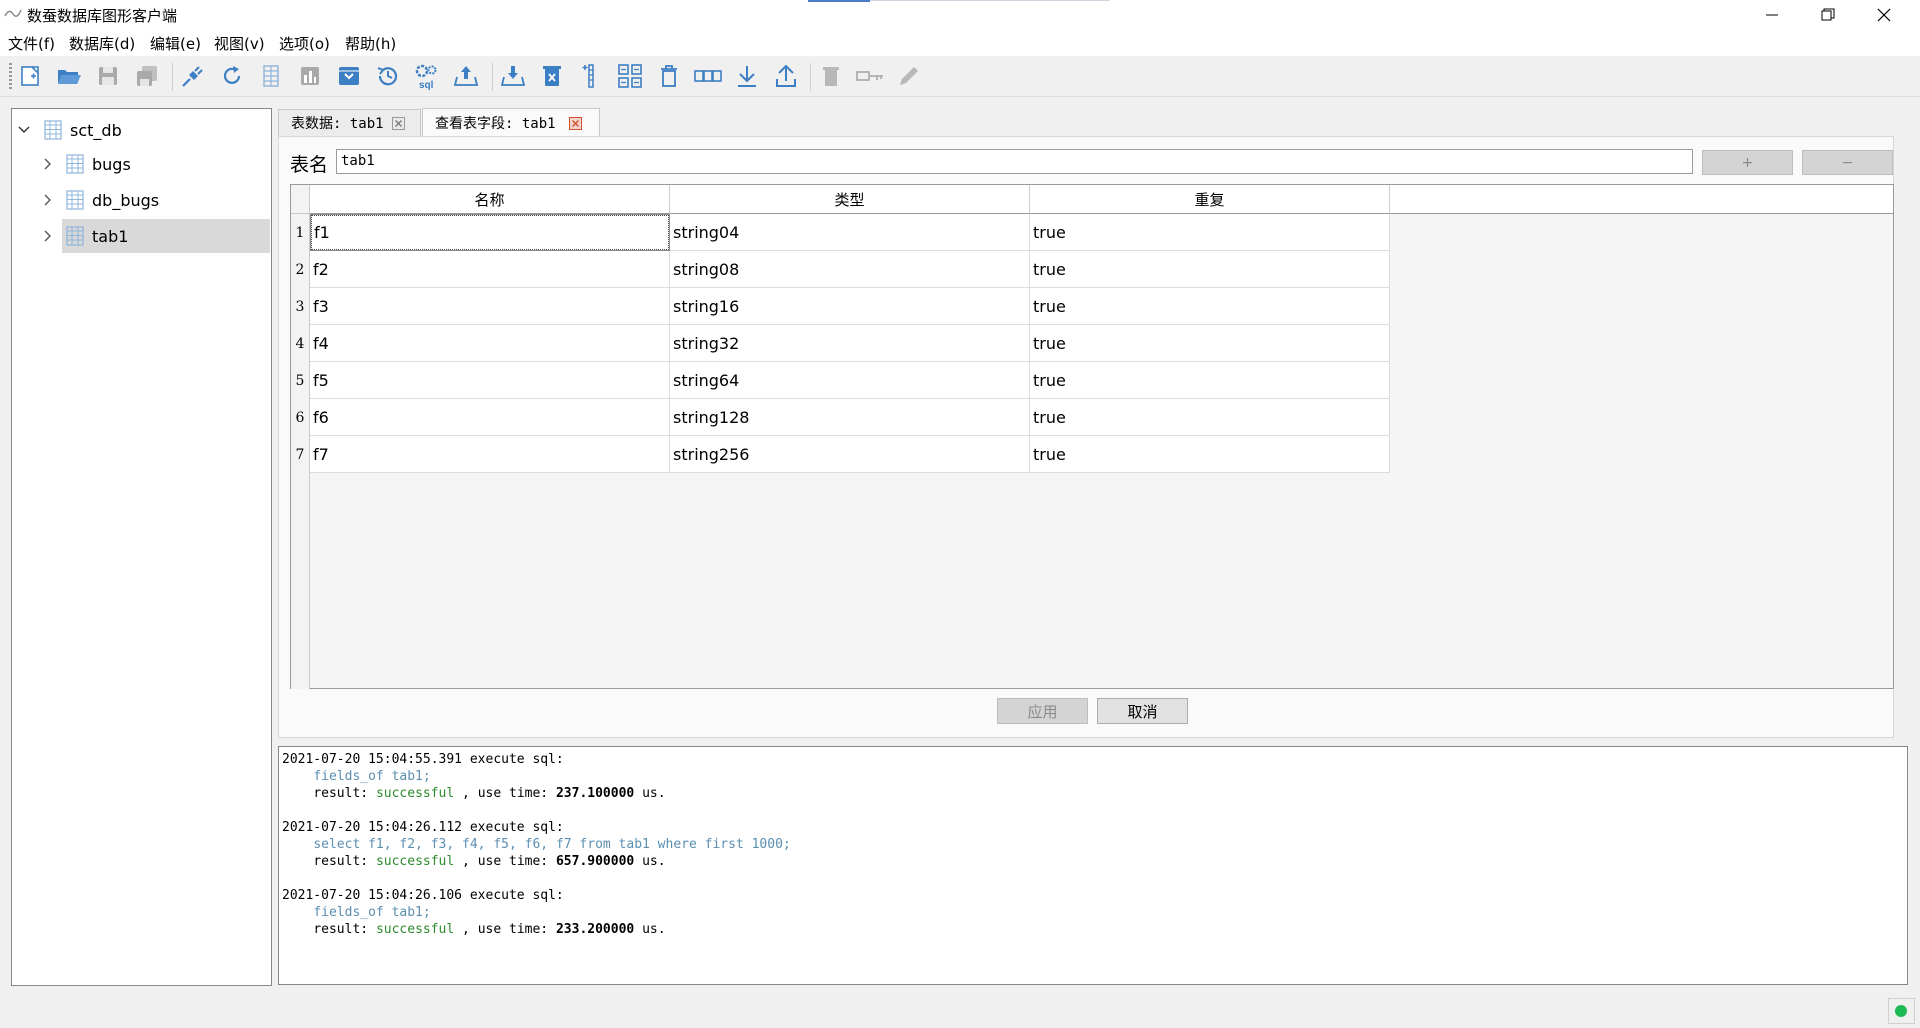 This screenshot has width=1920, height=1028. I want to click on download-button, so click(747, 76).